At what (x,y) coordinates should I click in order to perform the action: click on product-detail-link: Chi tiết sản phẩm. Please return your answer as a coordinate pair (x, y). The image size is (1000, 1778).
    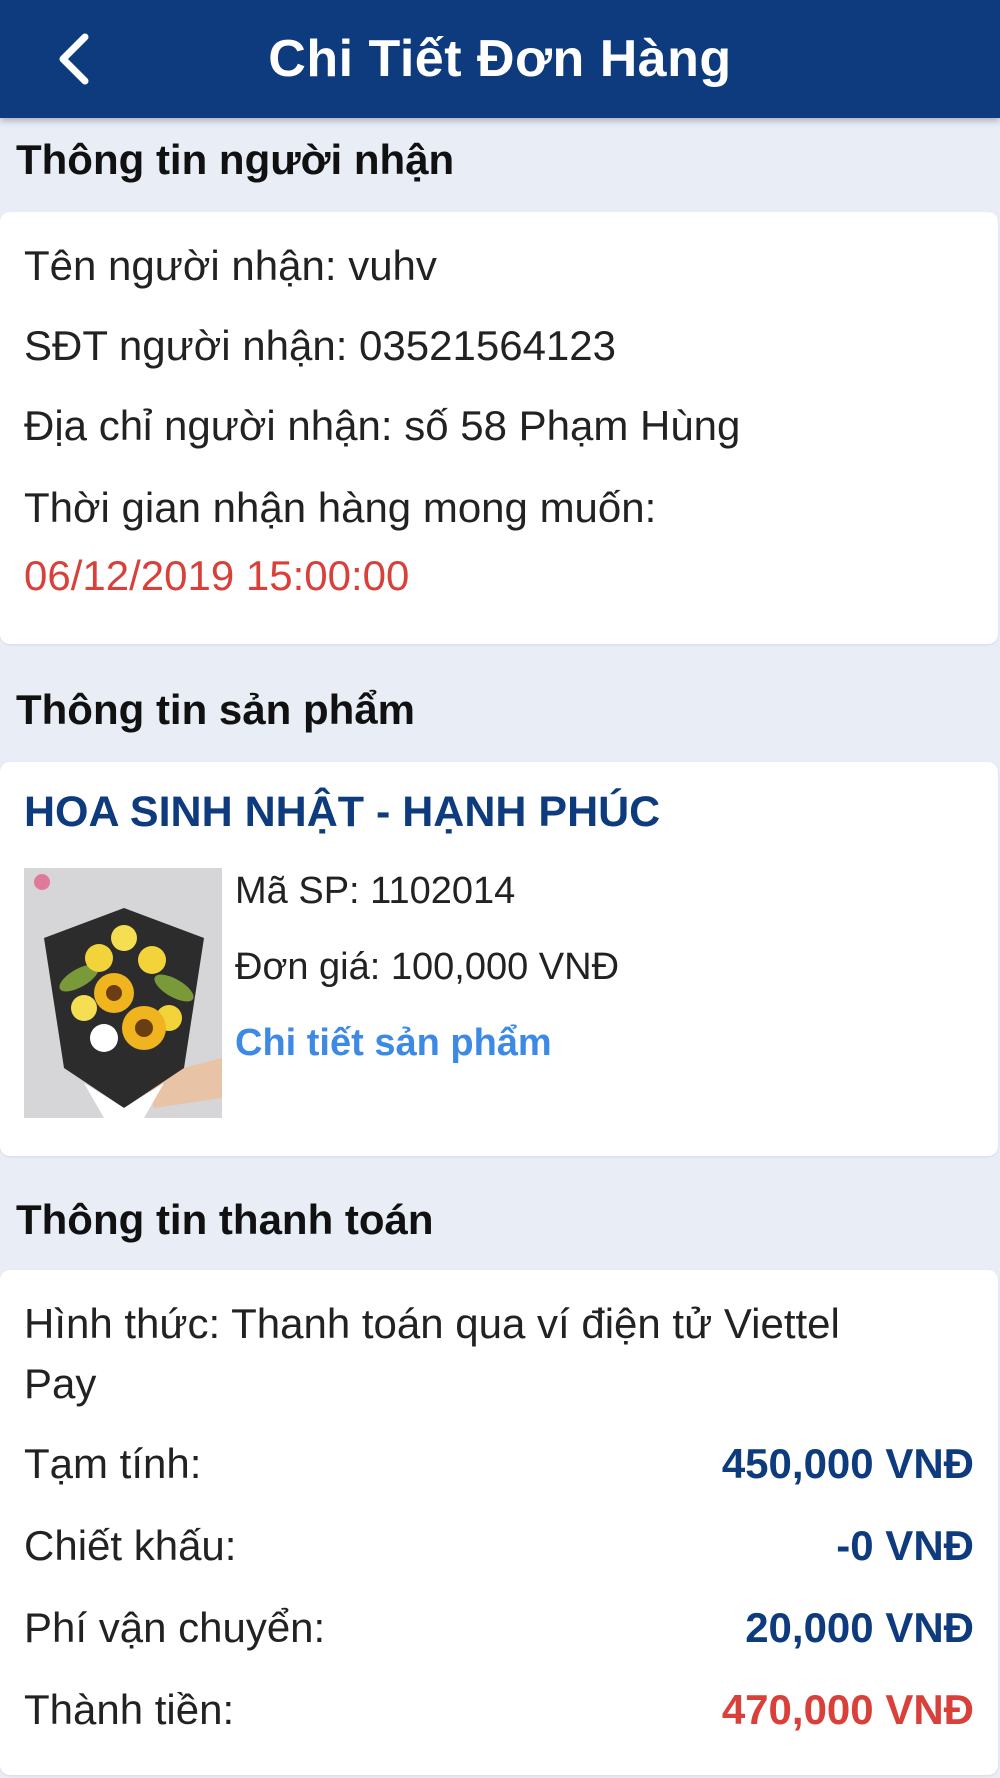
    Looking at the image, I should click on (393, 1043).